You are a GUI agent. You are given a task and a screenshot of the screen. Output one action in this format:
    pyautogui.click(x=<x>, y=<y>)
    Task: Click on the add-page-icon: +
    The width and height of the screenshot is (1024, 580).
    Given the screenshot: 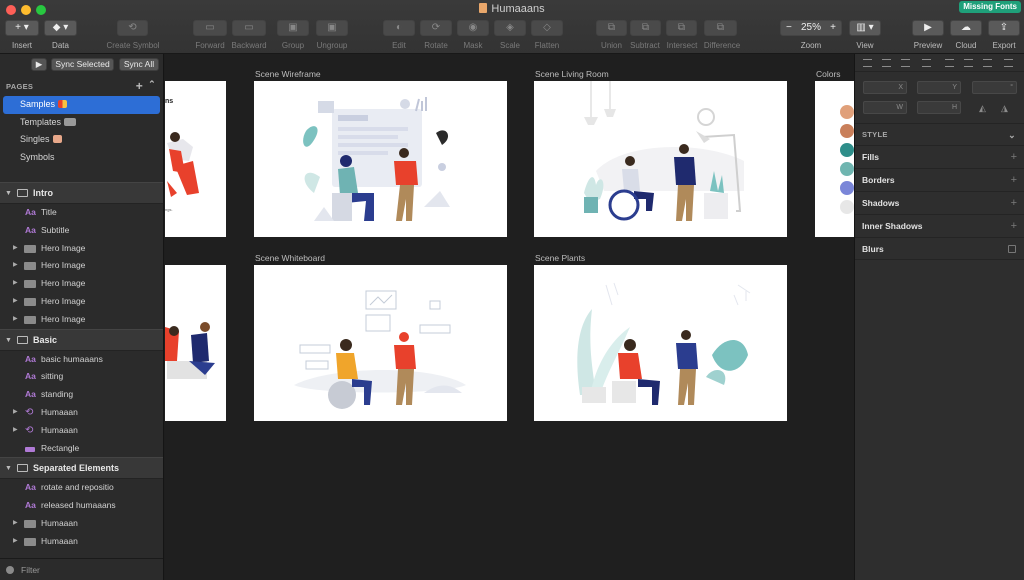 What is the action you would take?
    pyautogui.click(x=139, y=86)
    